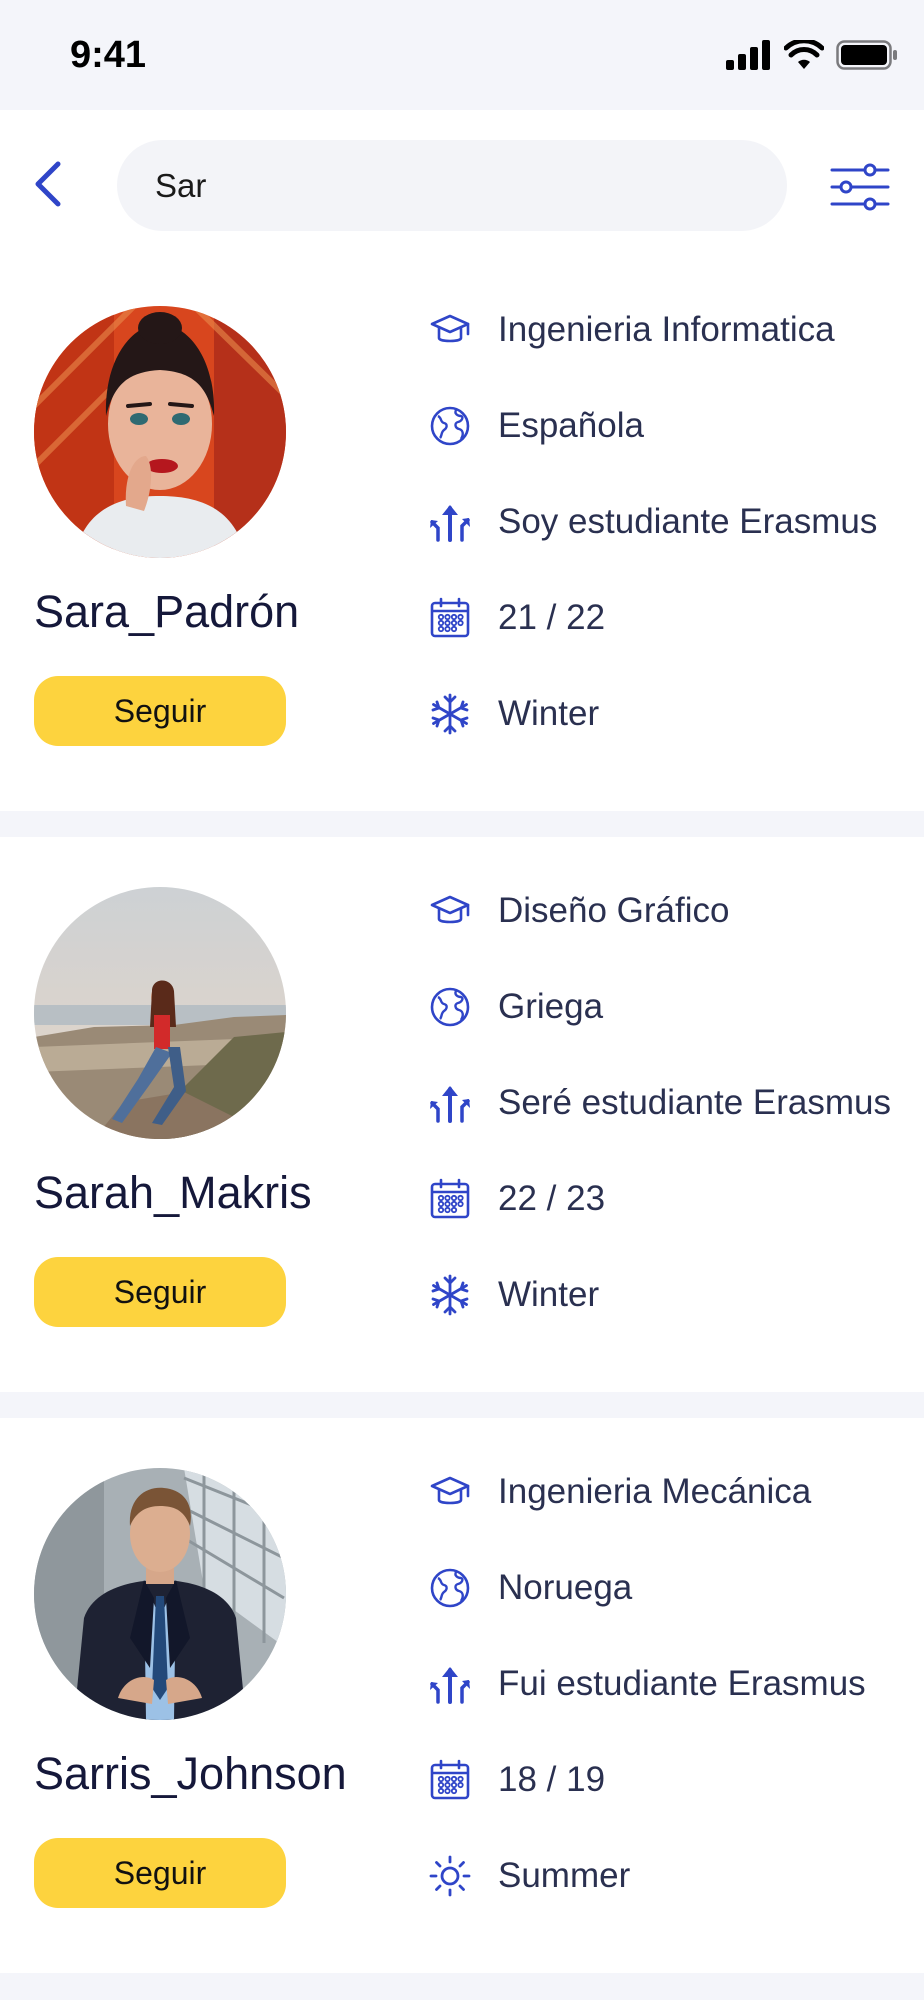 This screenshot has height=2000, width=924. I want to click on info-career: Ingenieria Mecánica, so click(619, 1492).